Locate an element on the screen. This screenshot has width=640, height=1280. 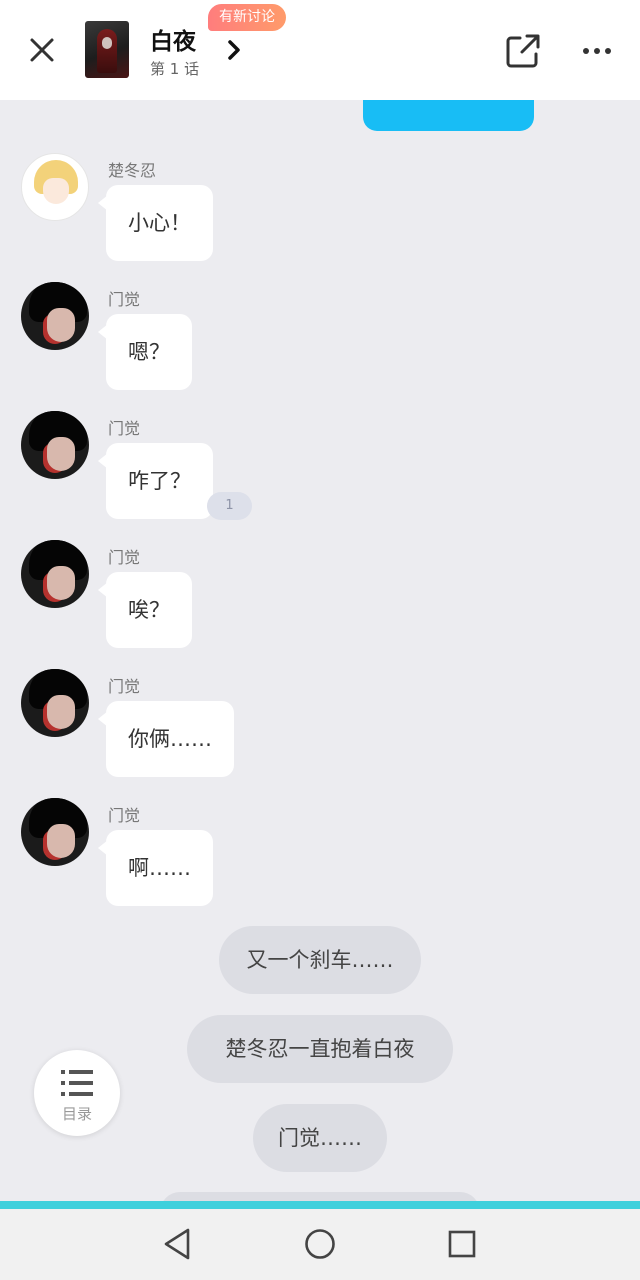
top-bar: 白夜 第 1 话 有新讨论 is located at coordinates (320, 50).